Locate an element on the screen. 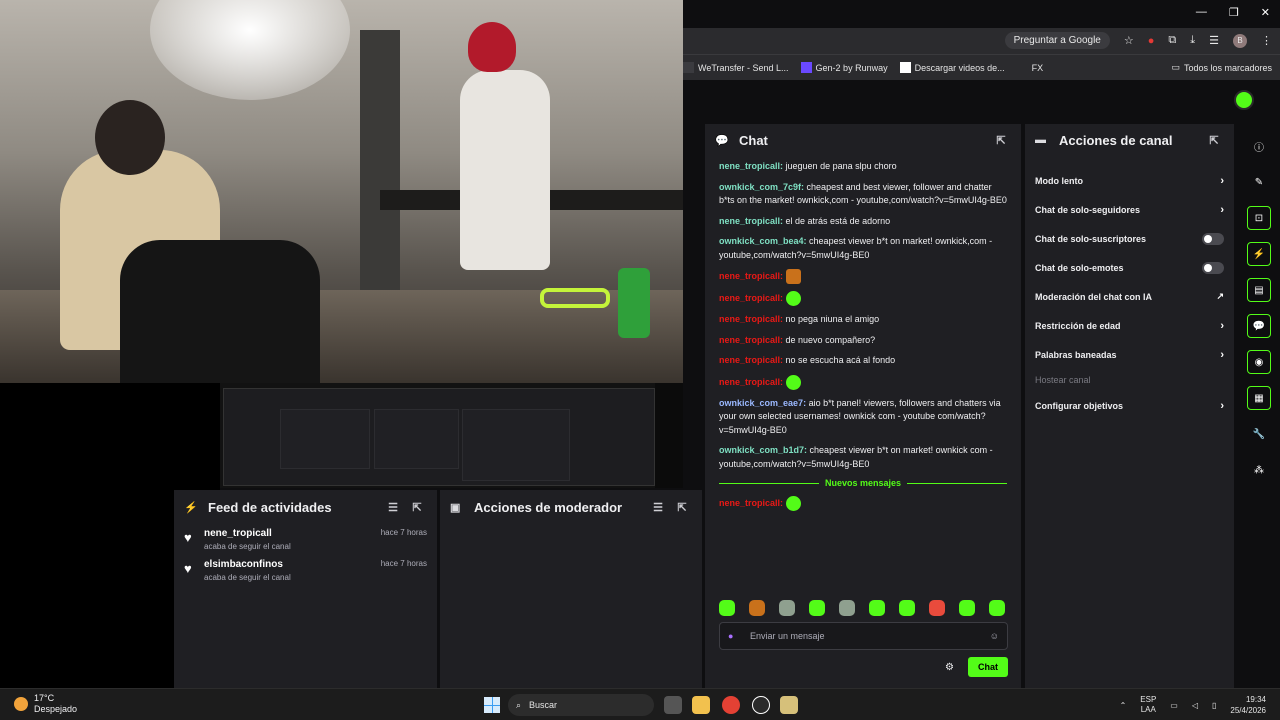  bookmark-item: Gen-2 by Runway is located at coordinates (844, 67).